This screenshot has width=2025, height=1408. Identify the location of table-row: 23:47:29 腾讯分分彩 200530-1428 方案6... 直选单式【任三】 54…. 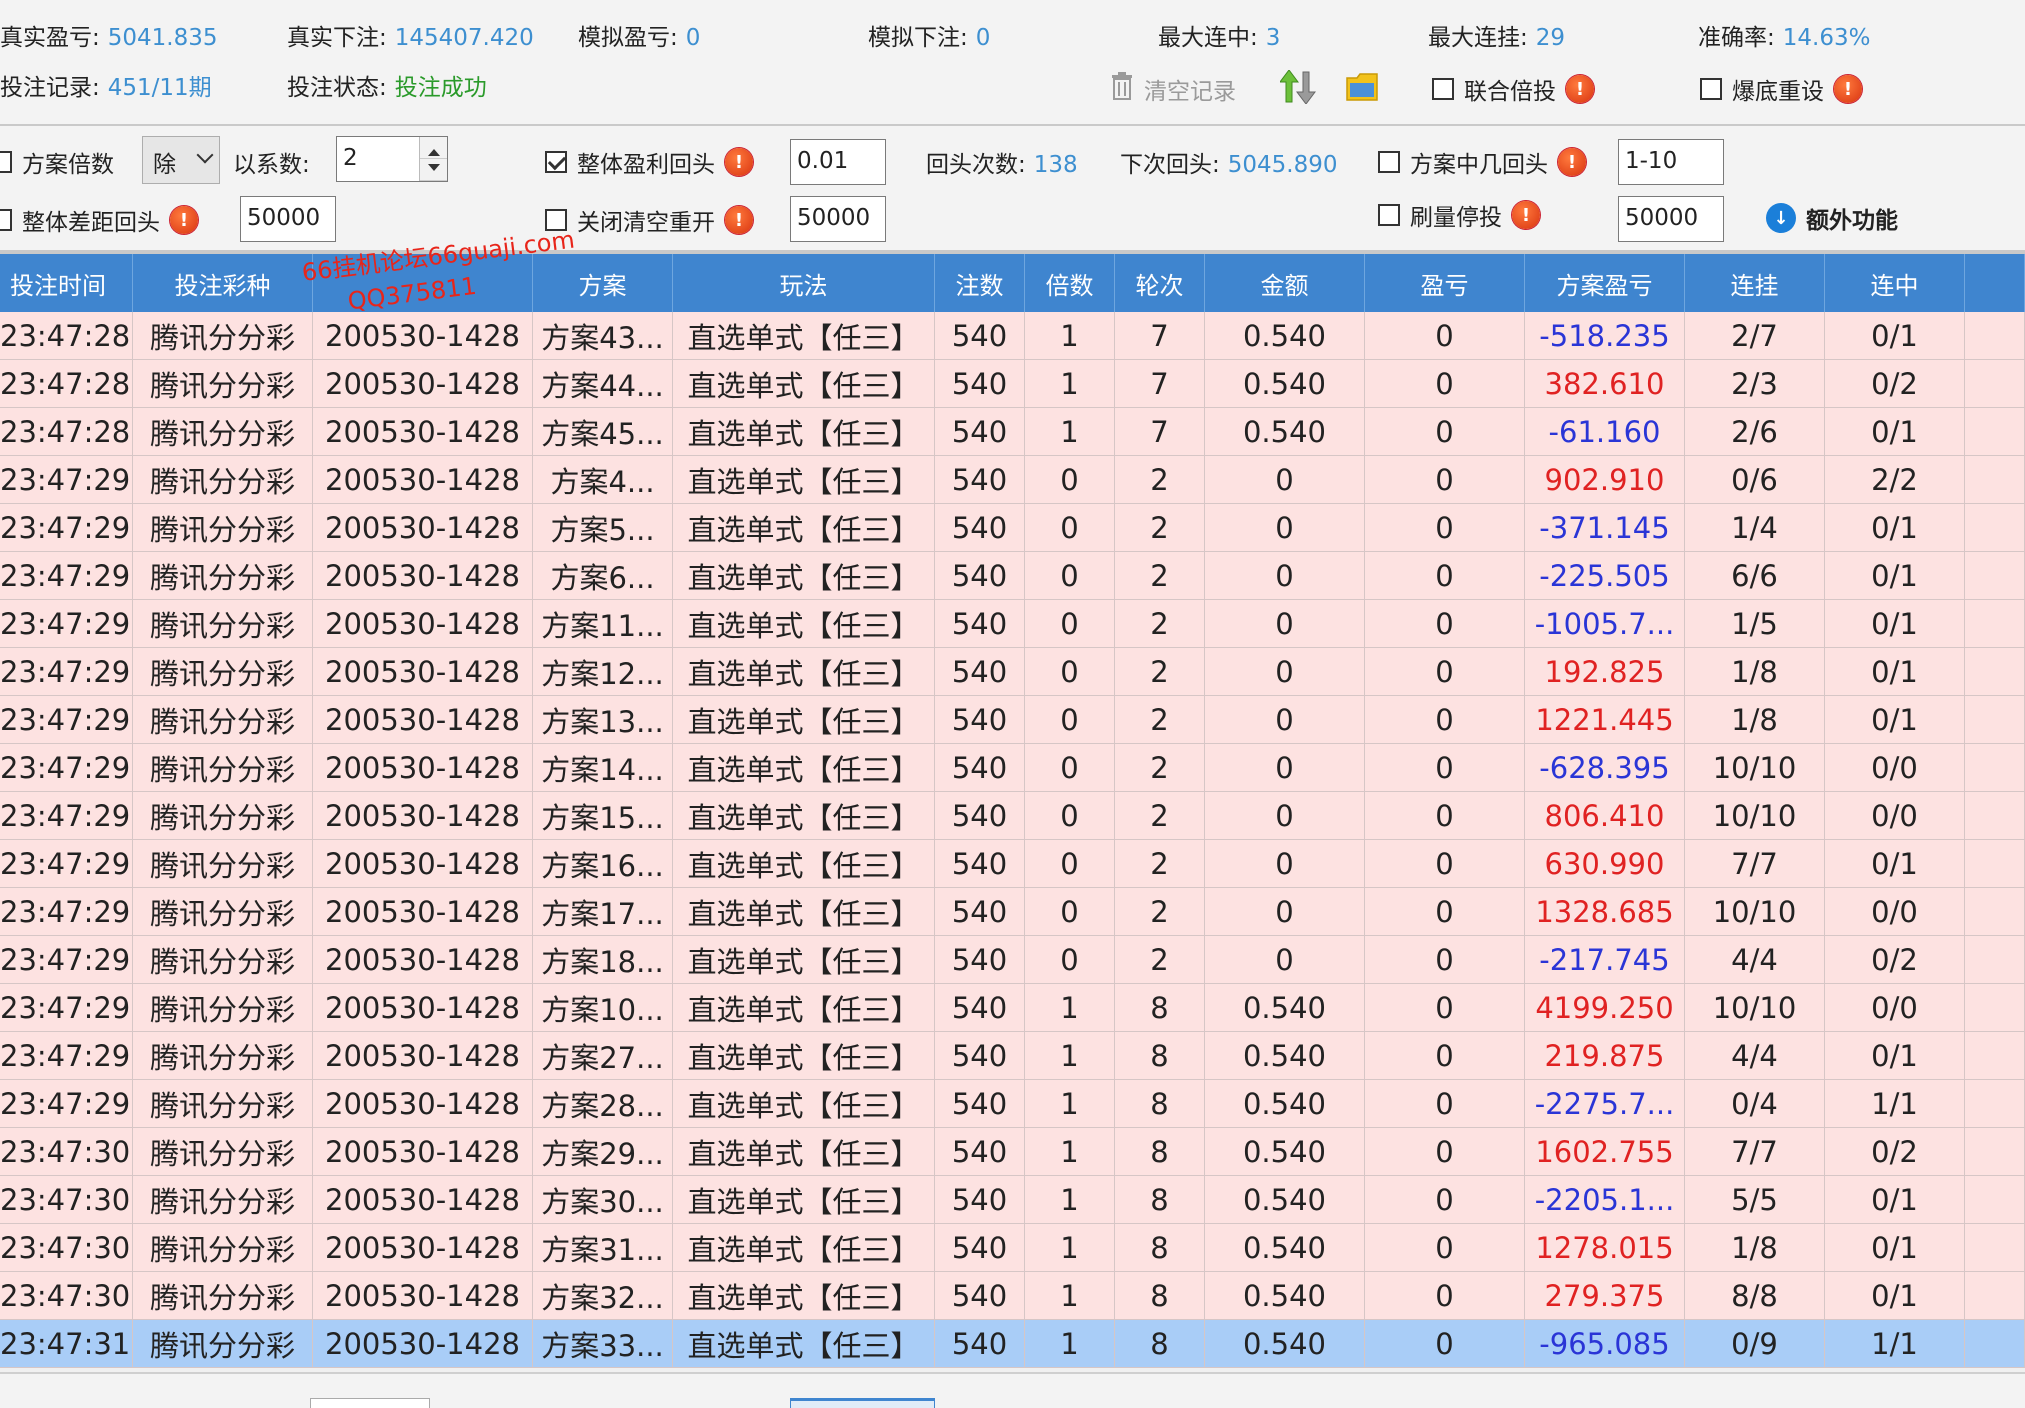
(1012, 576).